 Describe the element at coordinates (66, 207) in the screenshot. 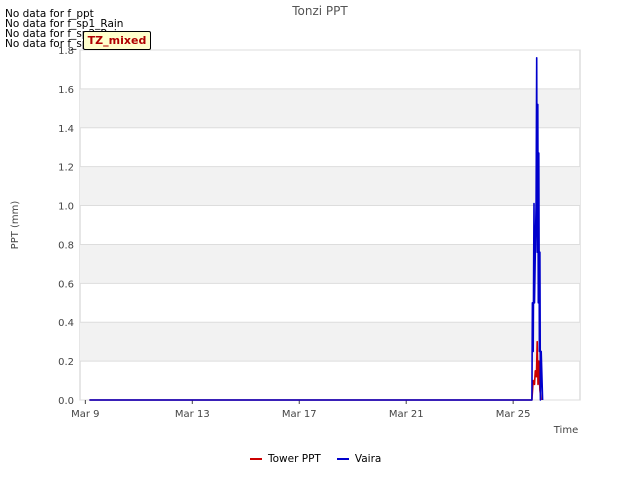

I see `y-tick-label: 1.0` at that location.